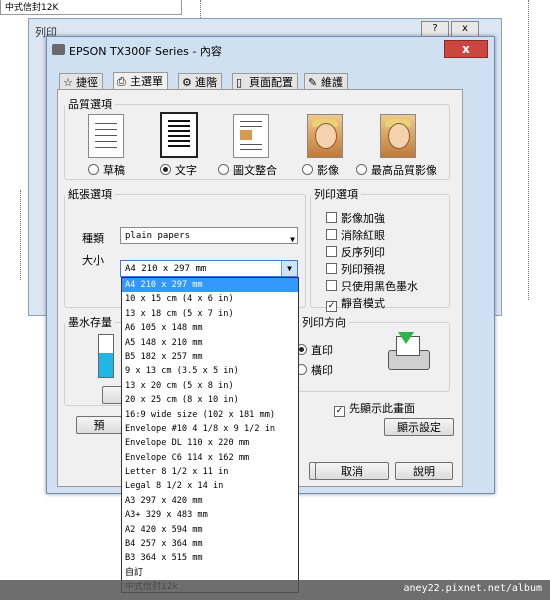 Image resolution: width=550 pixels, height=600 pixels. Describe the element at coordinates (90, 104) in the screenshot. I see `quality-options-legend: 品質選項` at that location.